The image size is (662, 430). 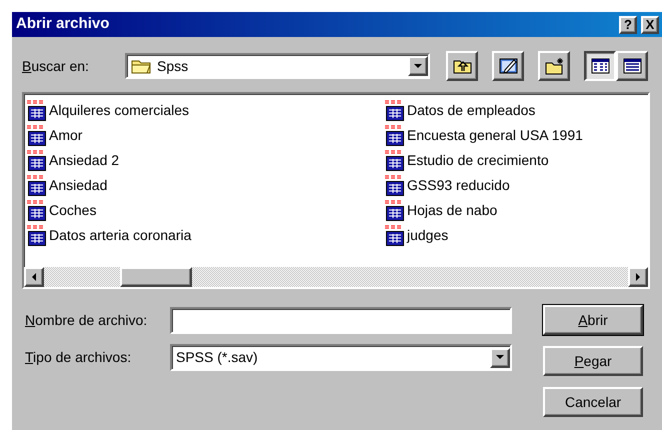 What do you see at coordinates (593, 320) in the screenshot?
I see `dialog-button: Abrir` at bounding box center [593, 320].